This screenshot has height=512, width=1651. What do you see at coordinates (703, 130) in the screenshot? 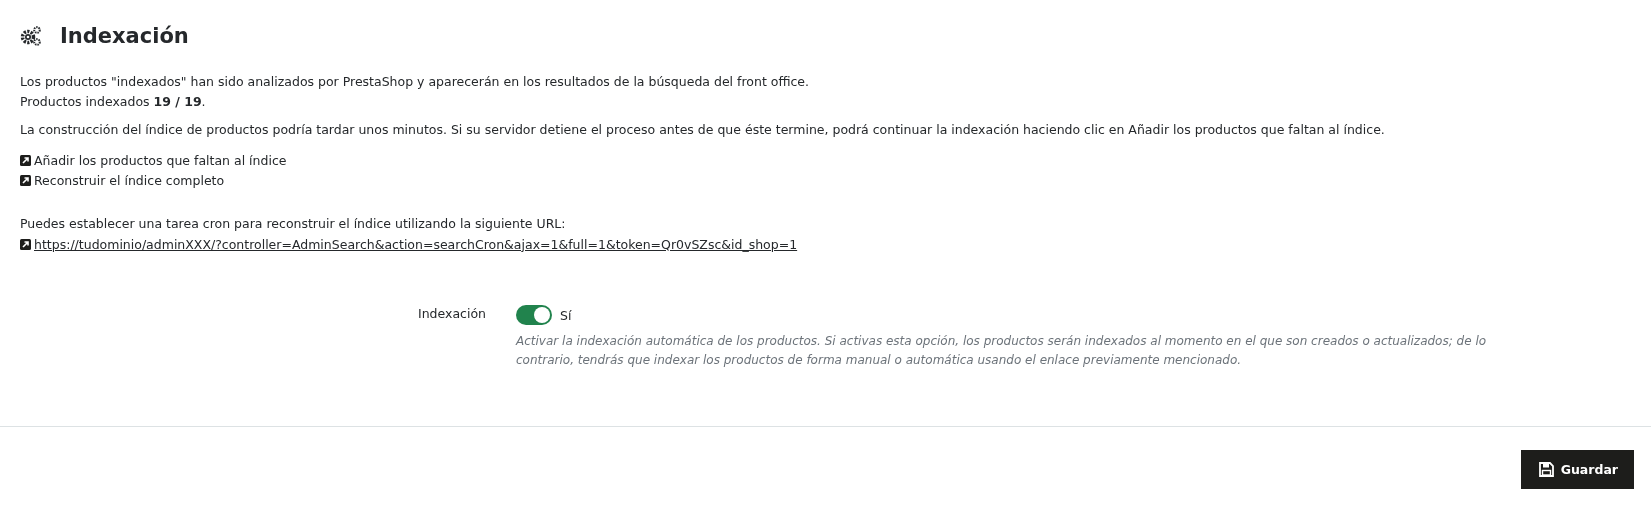
I see `note-text: La construcción del índice de productos podría tardar unos minutos. Si su servidor detiene el proceso antes de que éste termine, podrá continuar la indexación haciendo clic en Añadir los productos que faltan al índice.` at bounding box center [703, 130].